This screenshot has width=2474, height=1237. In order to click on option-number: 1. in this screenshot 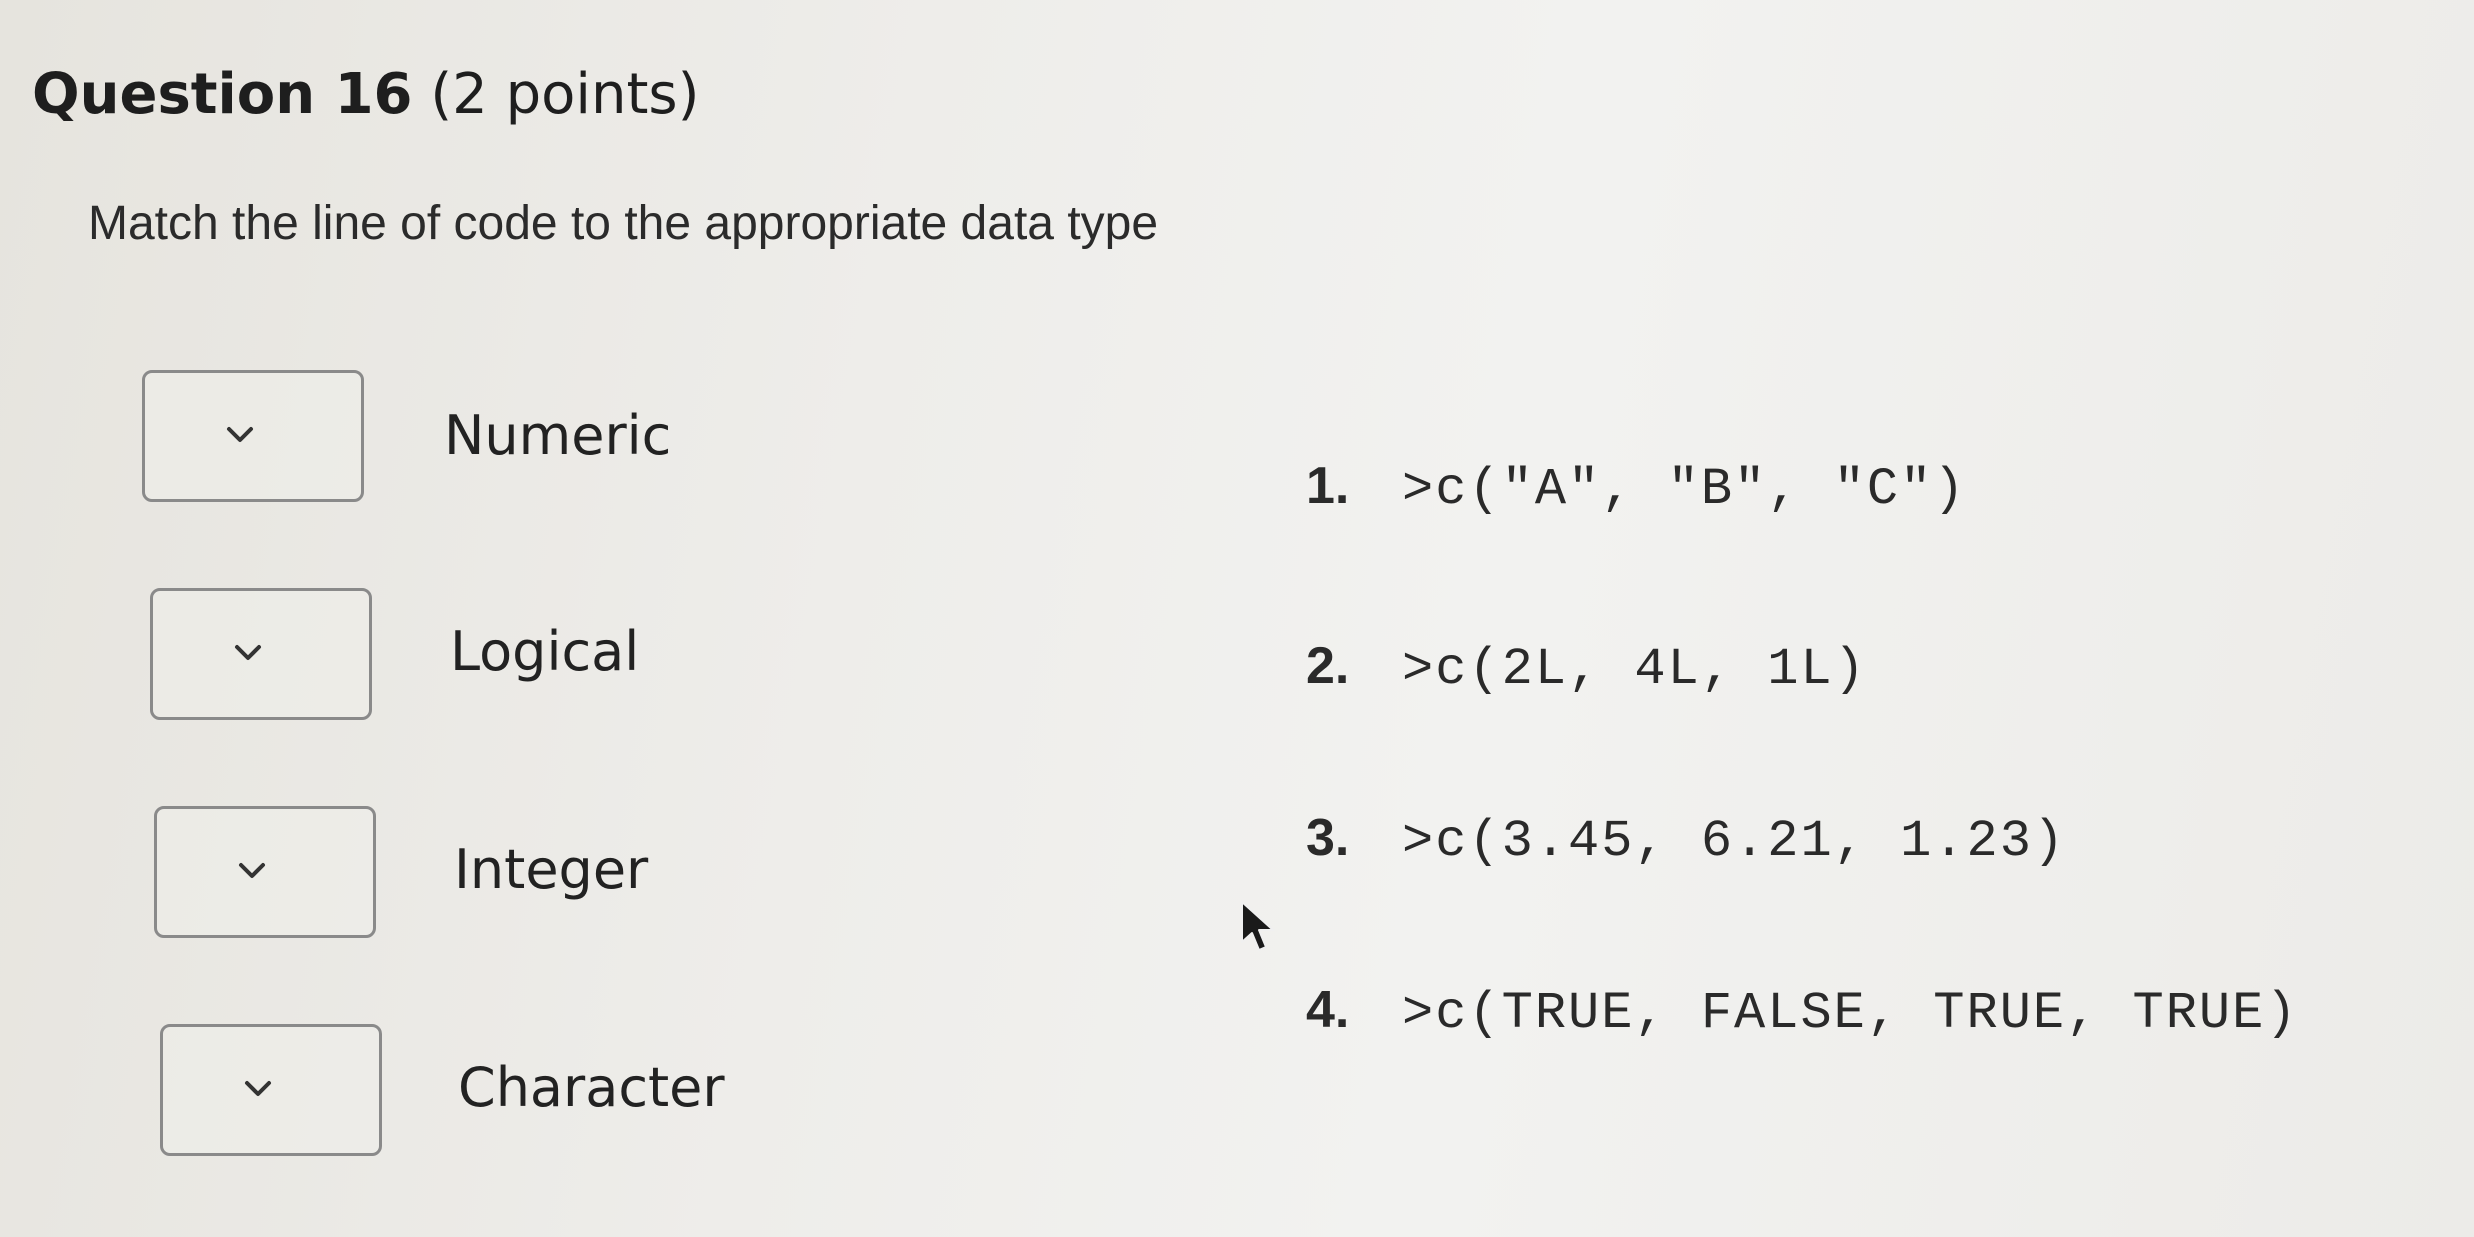, I will do `click(1328, 486)`.